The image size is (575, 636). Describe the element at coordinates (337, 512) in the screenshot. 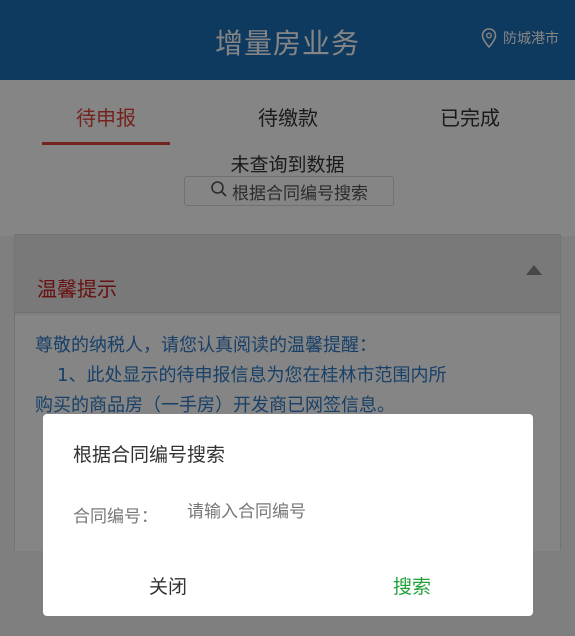

I see `contract-number-input` at that location.